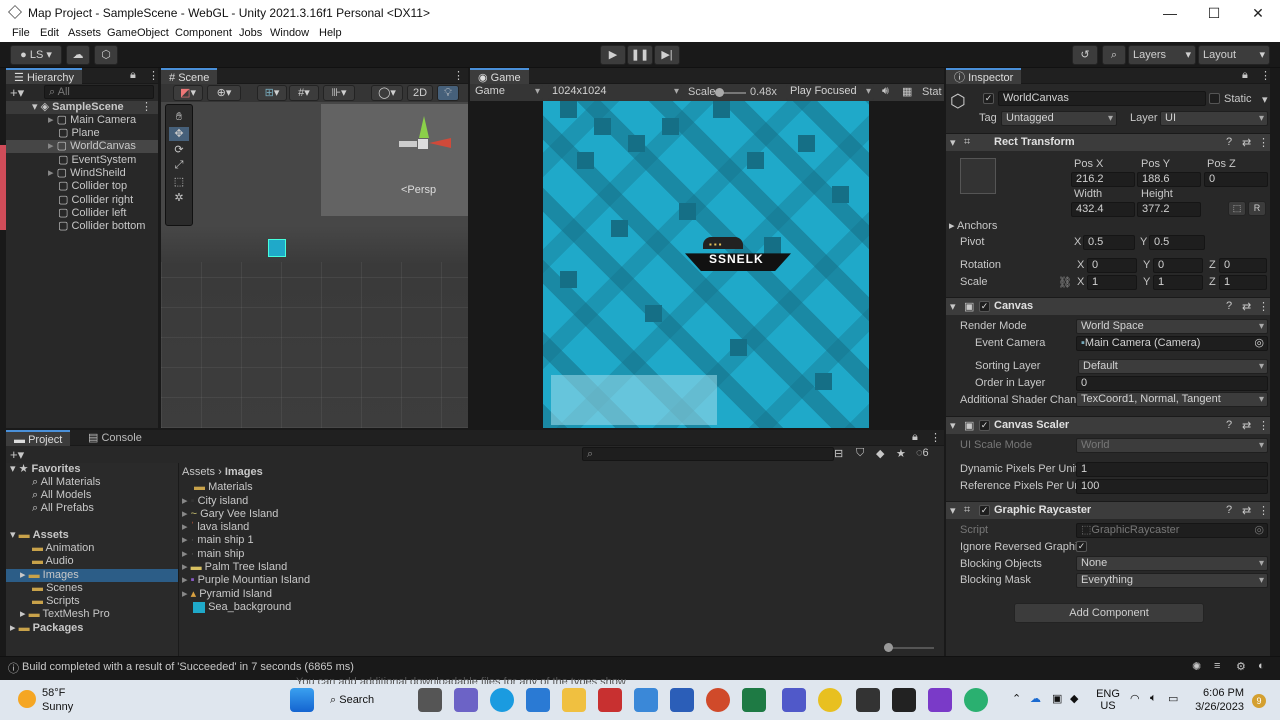 The image size is (1280, 720). I want to click on file-explorer-icon, so click(574, 700).